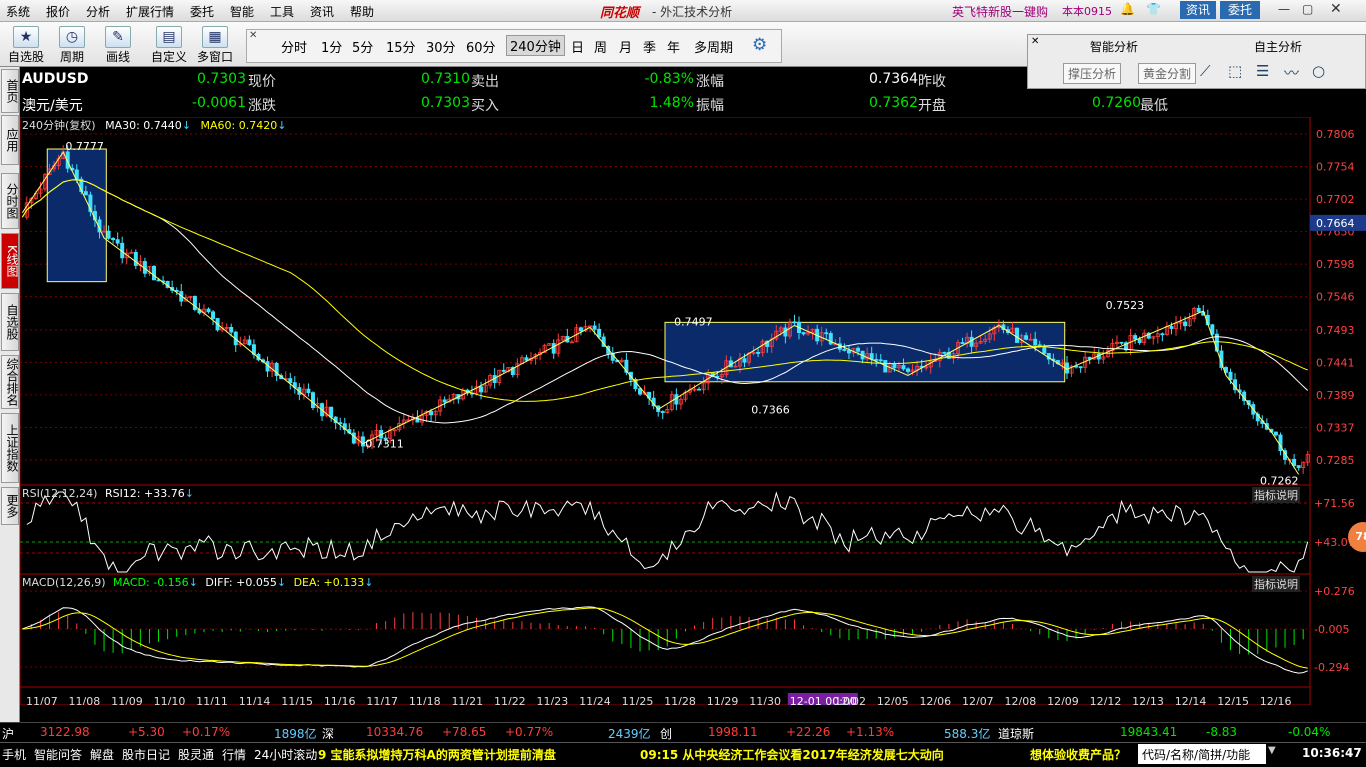 The height and width of the screenshot is (767, 1366). I want to click on promo-link: 英飞特新股一键购, so click(1000, 11).